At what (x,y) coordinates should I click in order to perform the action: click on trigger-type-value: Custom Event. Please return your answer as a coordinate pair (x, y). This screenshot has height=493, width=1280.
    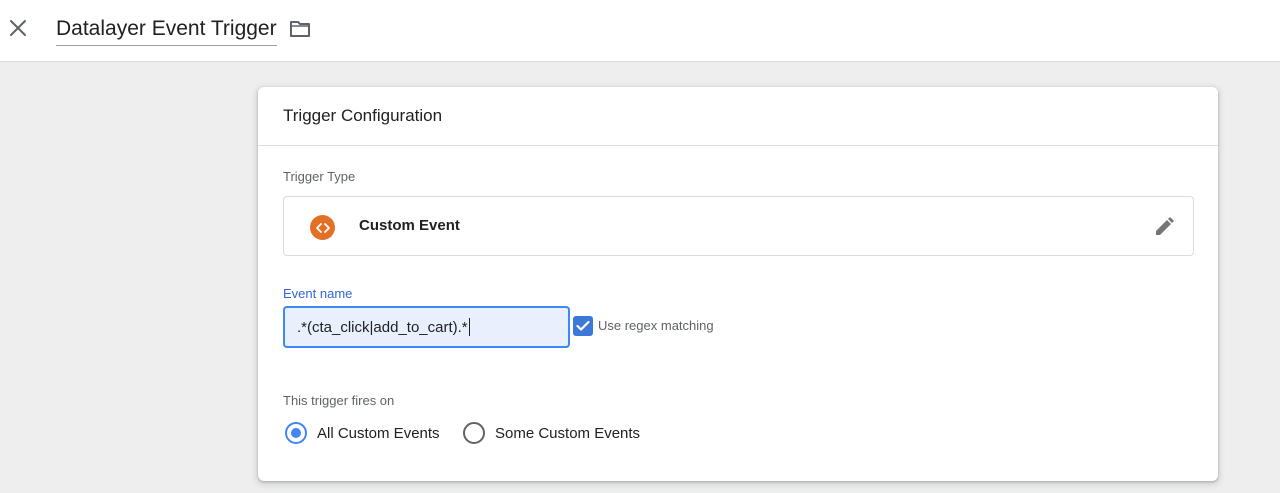
    Looking at the image, I should click on (409, 225).